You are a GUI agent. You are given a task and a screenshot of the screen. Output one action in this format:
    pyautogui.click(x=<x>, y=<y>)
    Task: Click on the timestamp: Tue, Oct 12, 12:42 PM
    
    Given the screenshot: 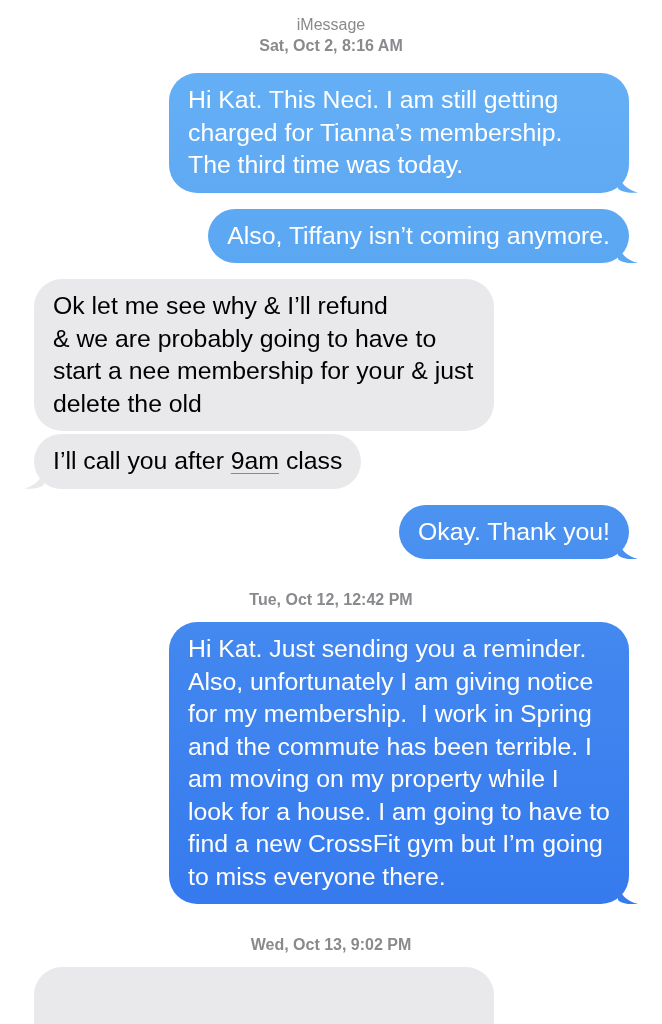 What is the action you would take?
    pyautogui.click(x=331, y=599)
    